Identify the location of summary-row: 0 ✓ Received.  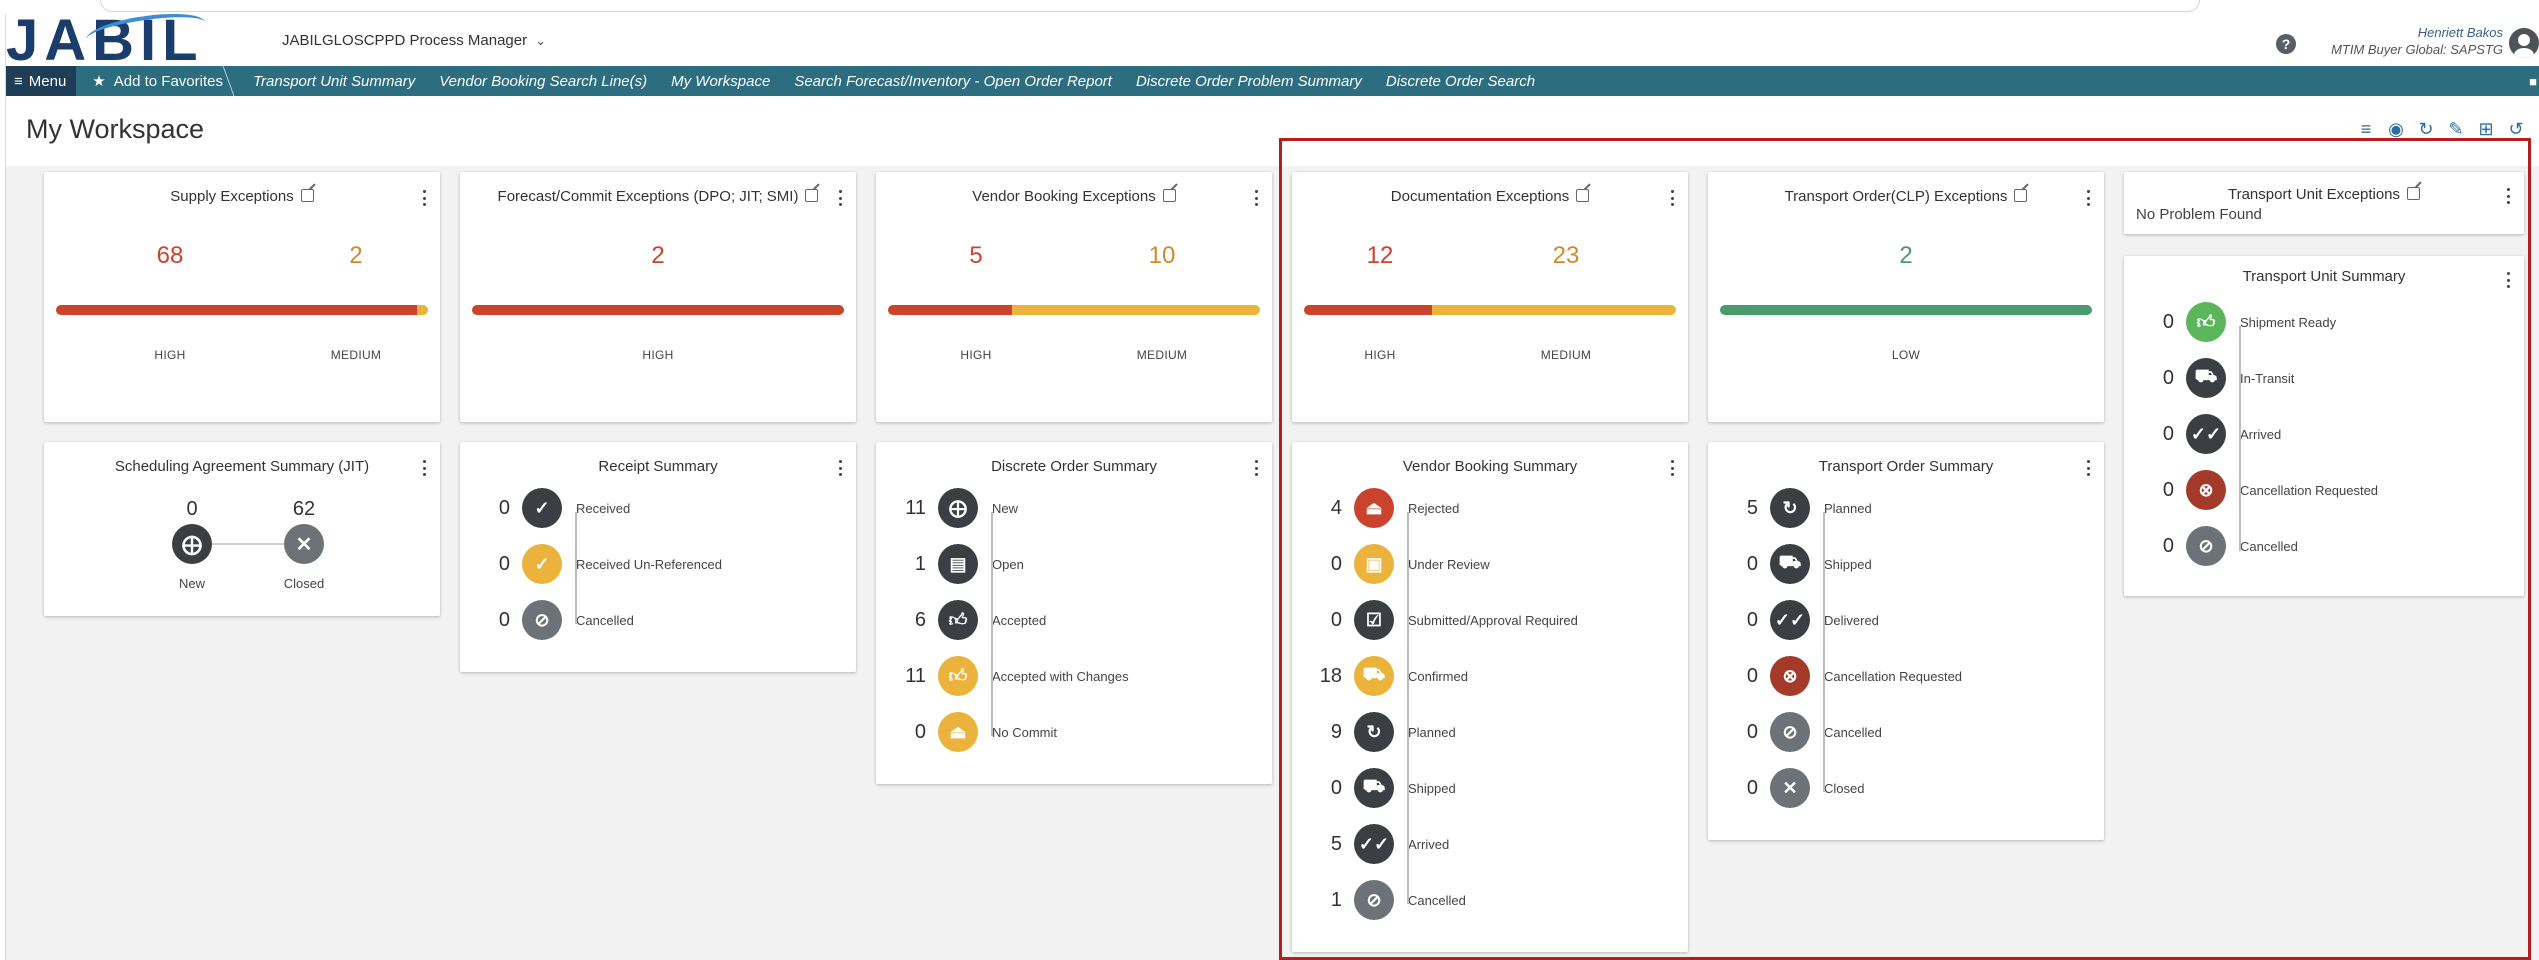
(545, 508).